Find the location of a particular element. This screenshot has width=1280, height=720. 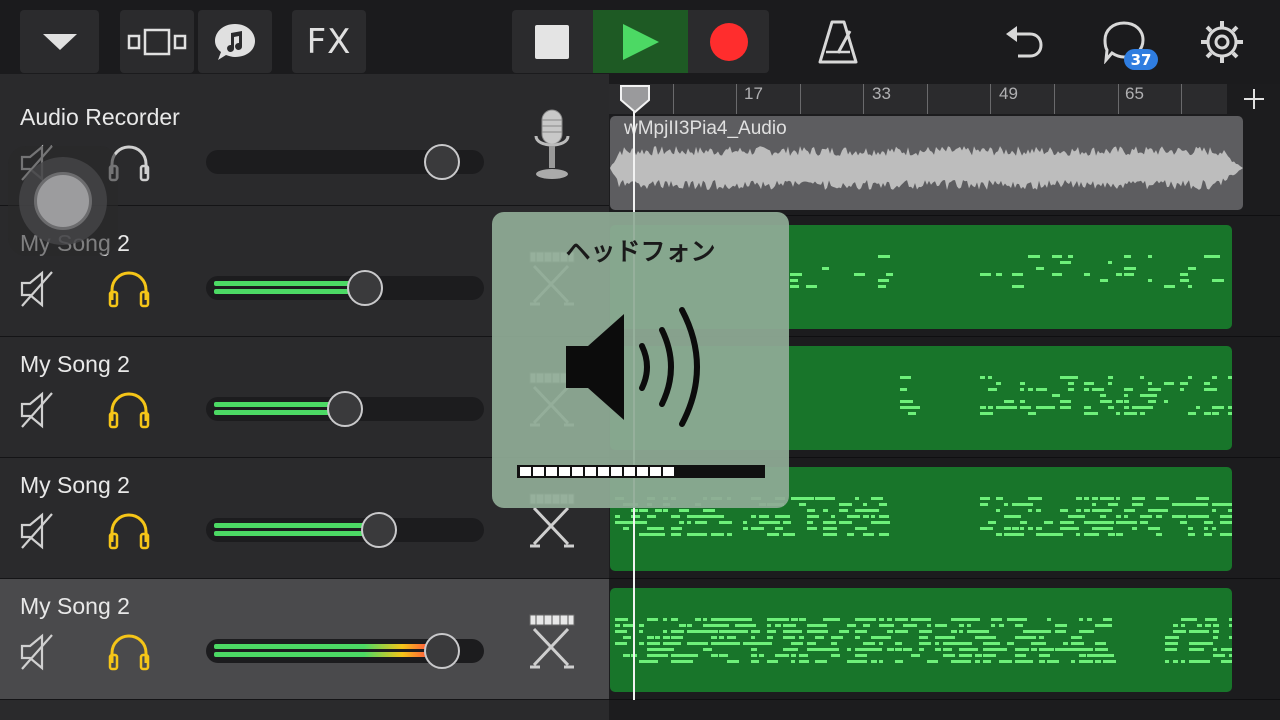

metronome-button is located at coordinates (838, 41).